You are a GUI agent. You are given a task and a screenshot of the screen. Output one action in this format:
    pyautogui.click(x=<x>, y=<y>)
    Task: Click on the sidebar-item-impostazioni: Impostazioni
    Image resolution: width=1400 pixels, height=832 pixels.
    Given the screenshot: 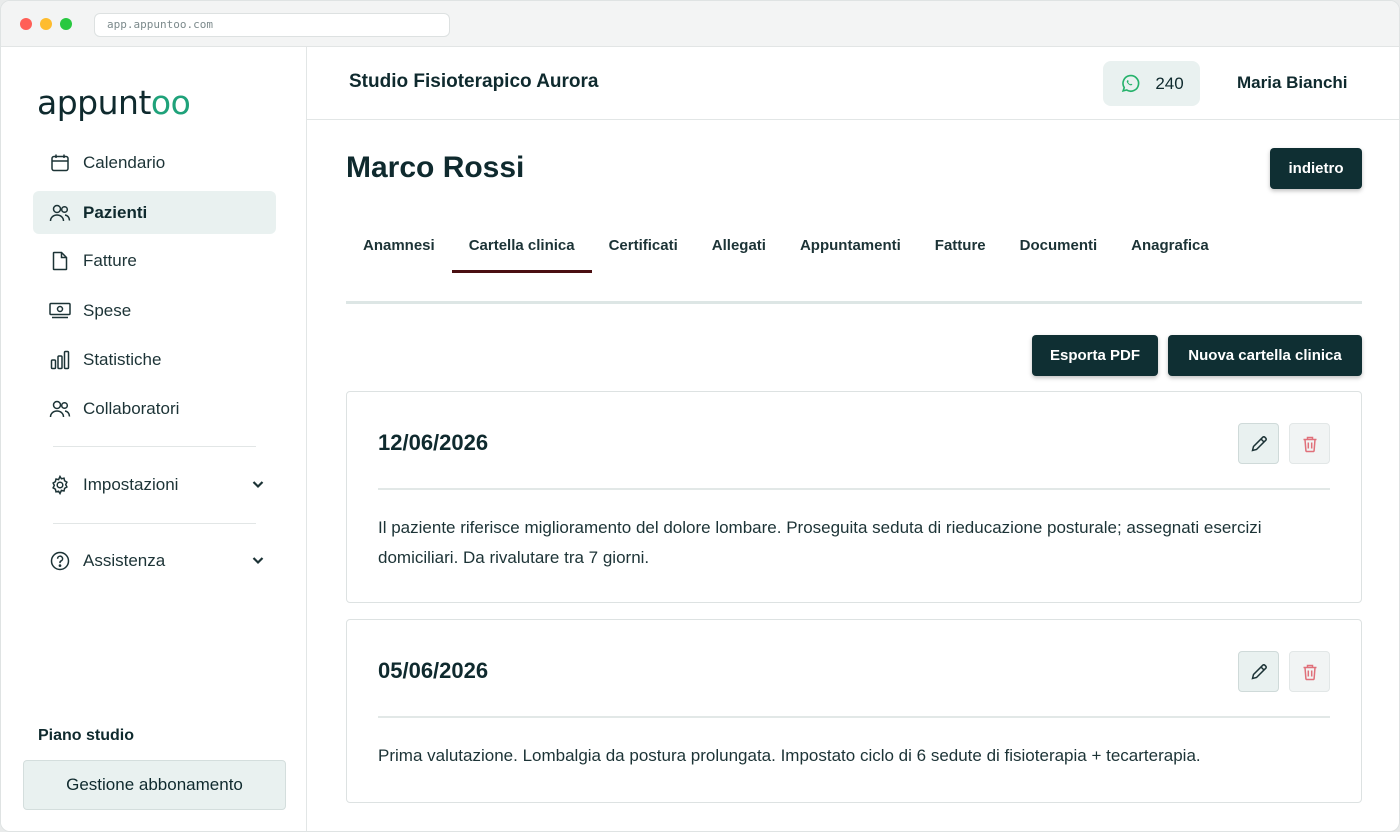 What is the action you would take?
    pyautogui.click(x=154, y=484)
    